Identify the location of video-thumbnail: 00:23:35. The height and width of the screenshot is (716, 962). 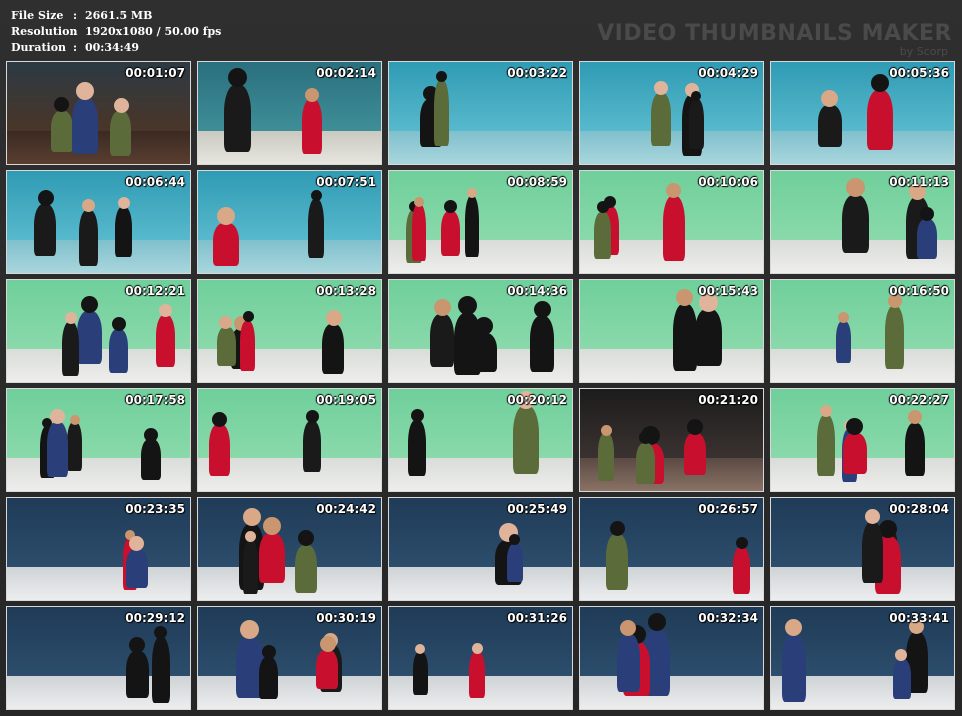
(98, 549).